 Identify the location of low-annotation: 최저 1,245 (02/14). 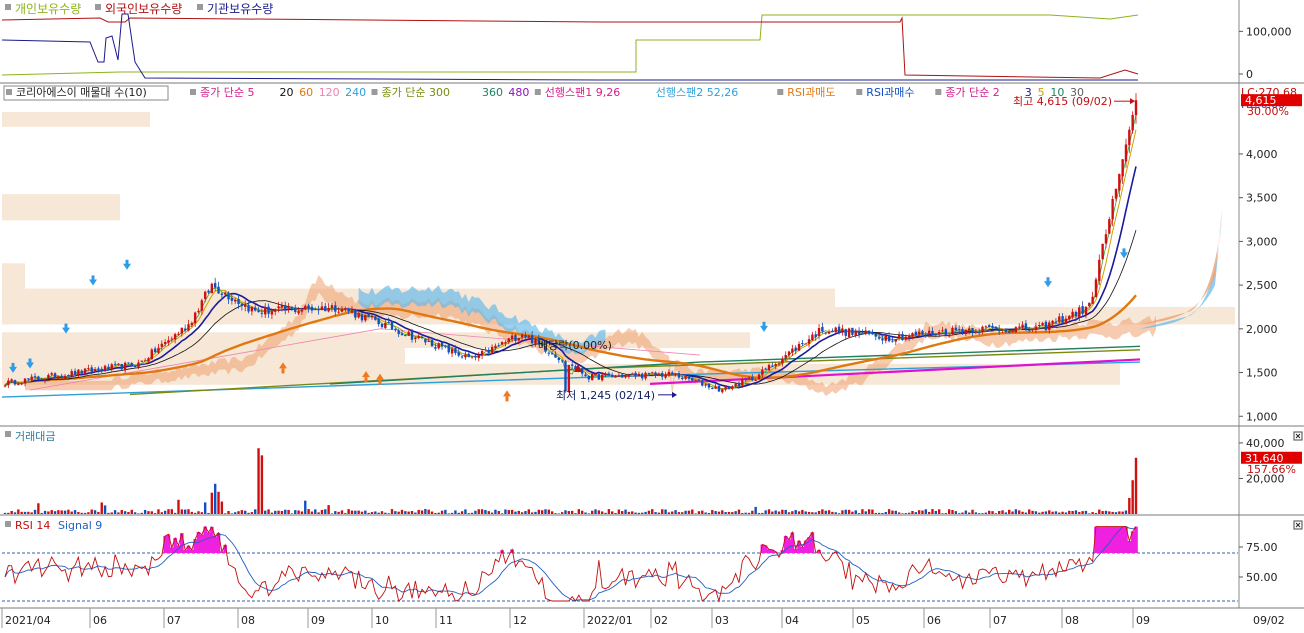
(605, 395).